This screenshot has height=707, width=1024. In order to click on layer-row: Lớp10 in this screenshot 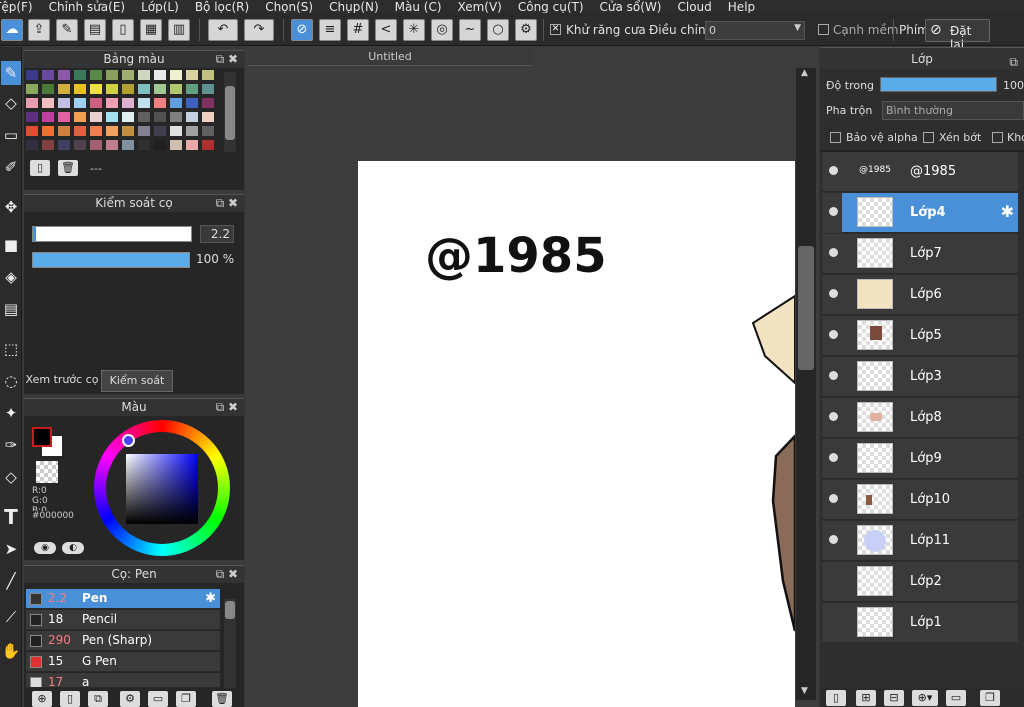, I will do `click(920, 500)`.